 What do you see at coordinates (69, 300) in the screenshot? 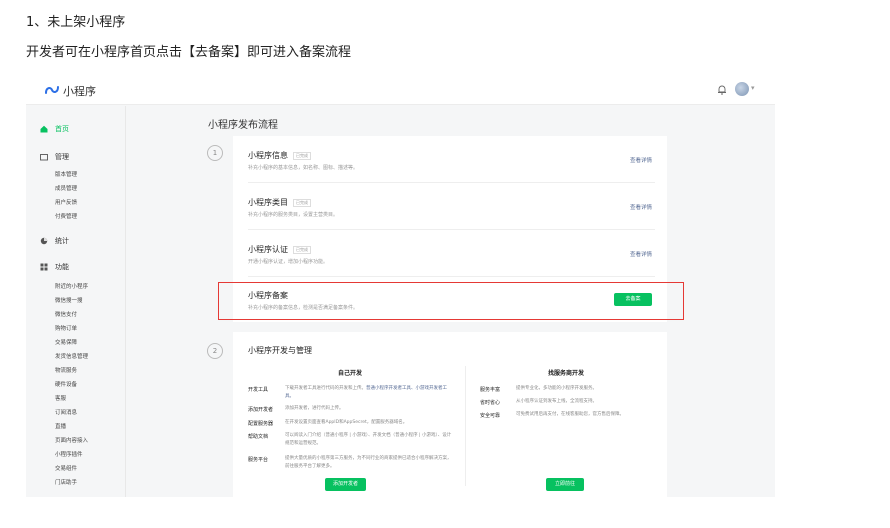
I see `sidebar-item-search: 微信搜一搜` at bounding box center [69, 300].